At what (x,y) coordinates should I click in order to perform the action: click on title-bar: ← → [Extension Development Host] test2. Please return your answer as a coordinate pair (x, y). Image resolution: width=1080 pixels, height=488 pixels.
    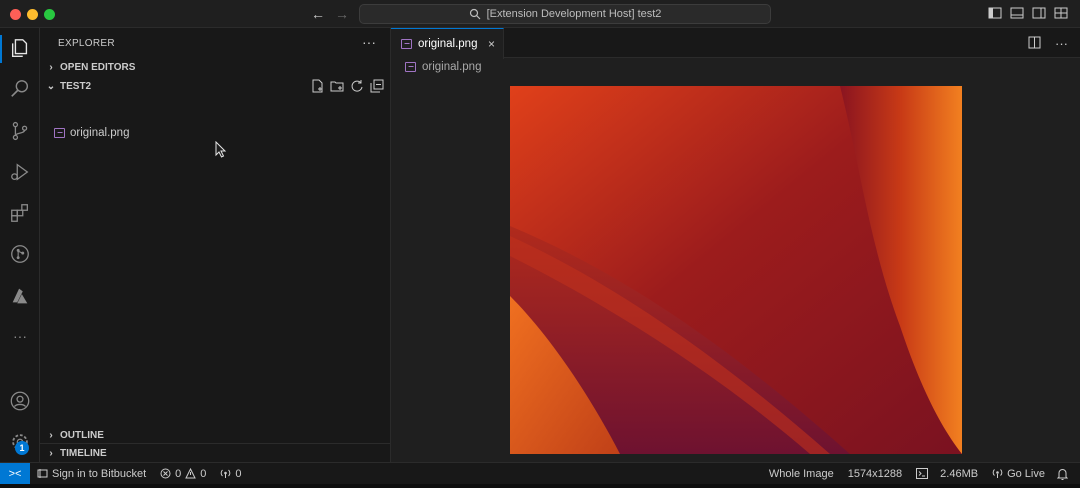
    Looking at the image, I should click on (540, 14).